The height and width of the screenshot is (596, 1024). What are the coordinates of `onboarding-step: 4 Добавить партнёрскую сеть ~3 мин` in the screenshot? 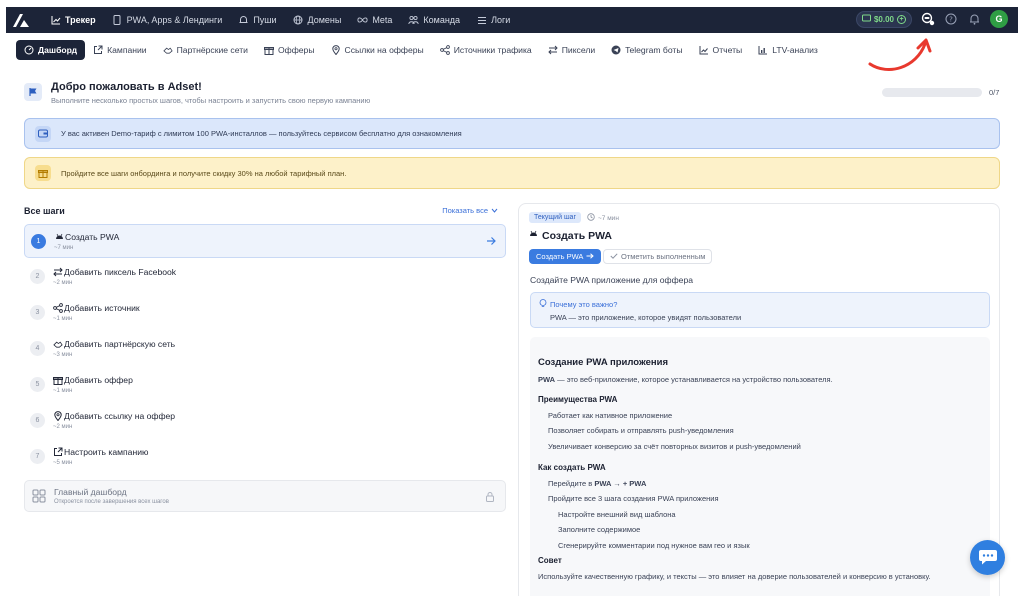 It's located at (265, 349).